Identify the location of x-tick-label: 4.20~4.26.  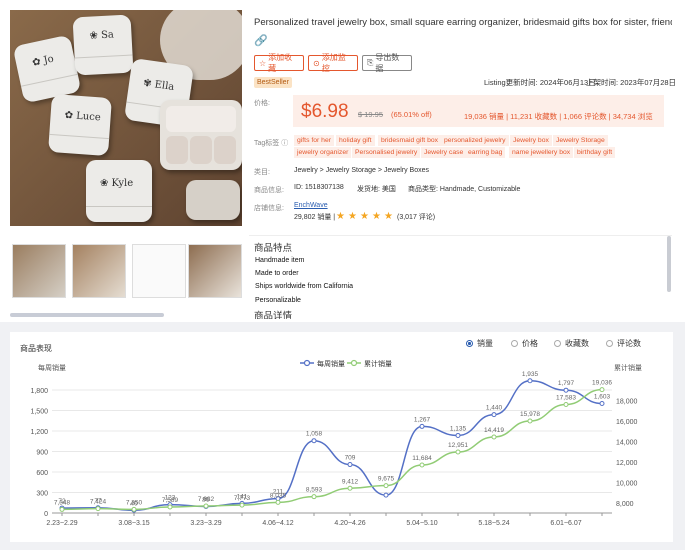
(349, 523).